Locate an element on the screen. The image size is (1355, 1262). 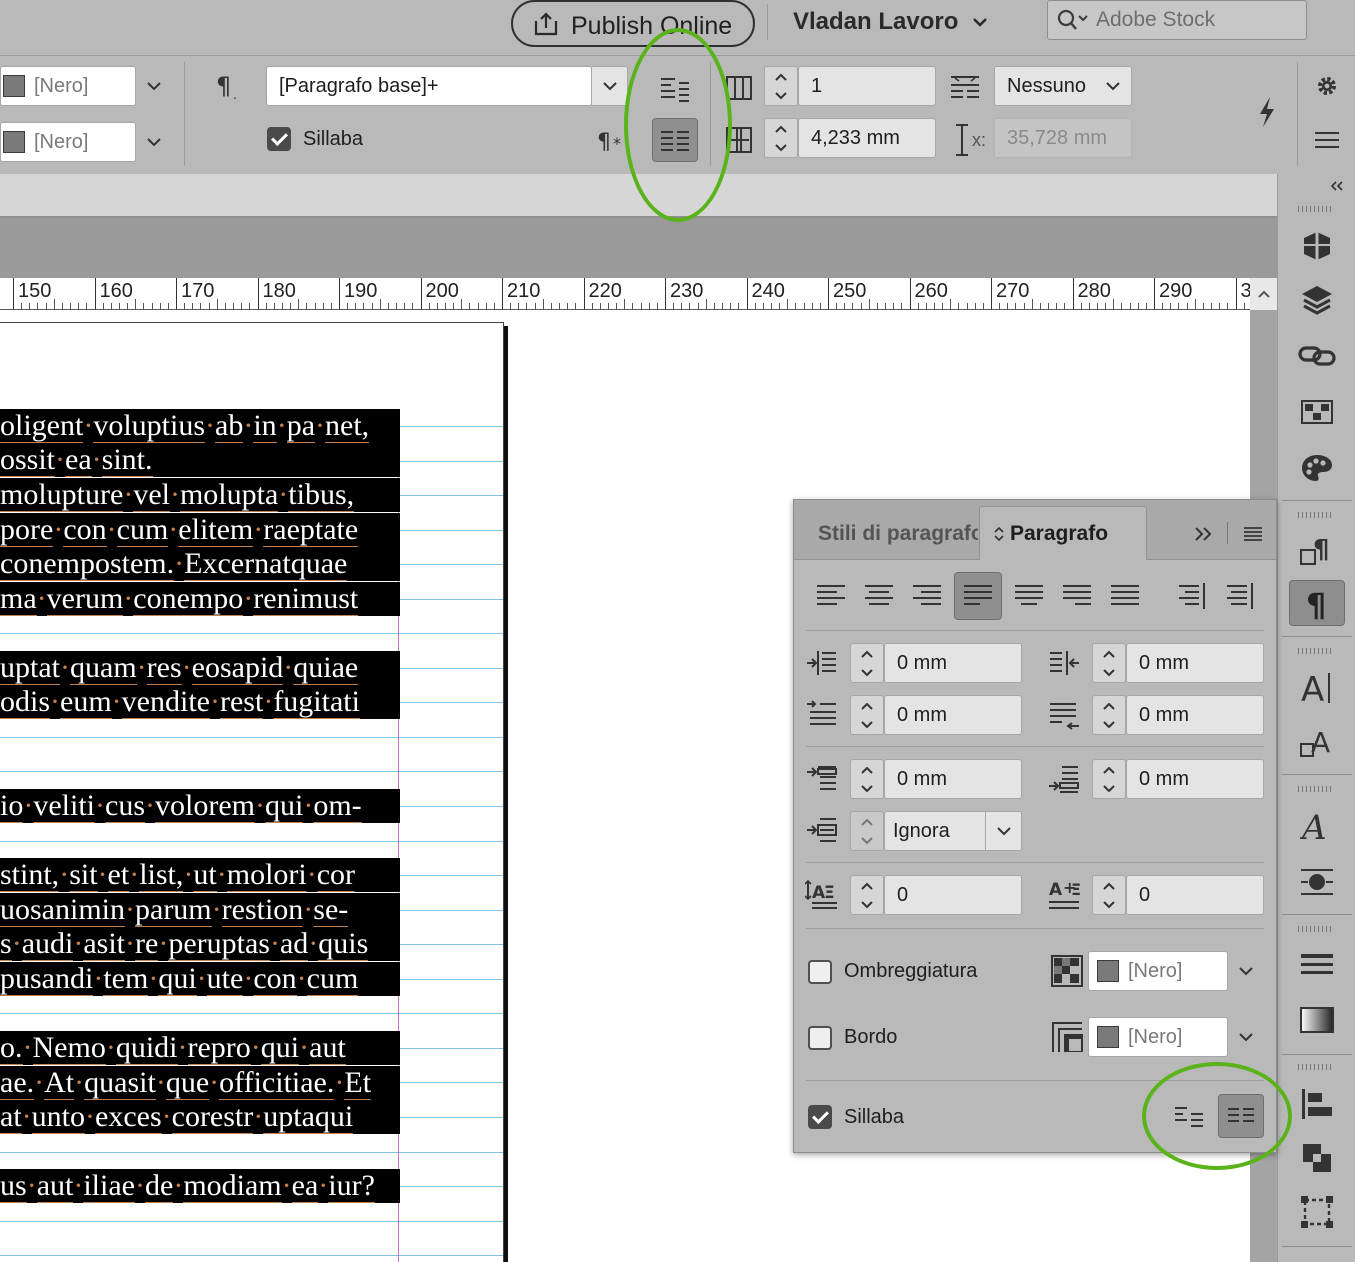
color-palette-icon is located at coordinates (1317, 468).